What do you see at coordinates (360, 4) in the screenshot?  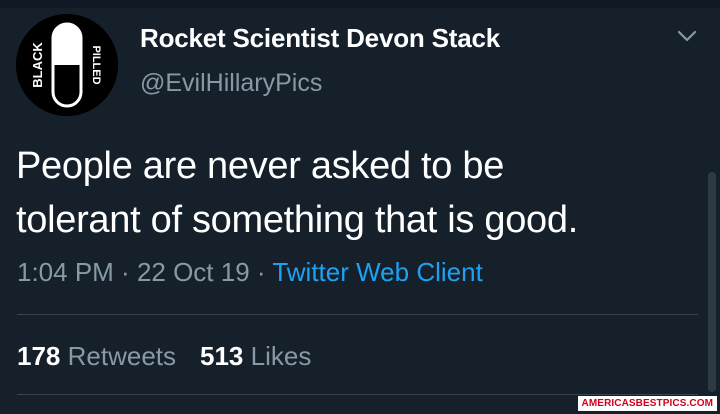 I see `top-edge` at bounding box center [360, 4].